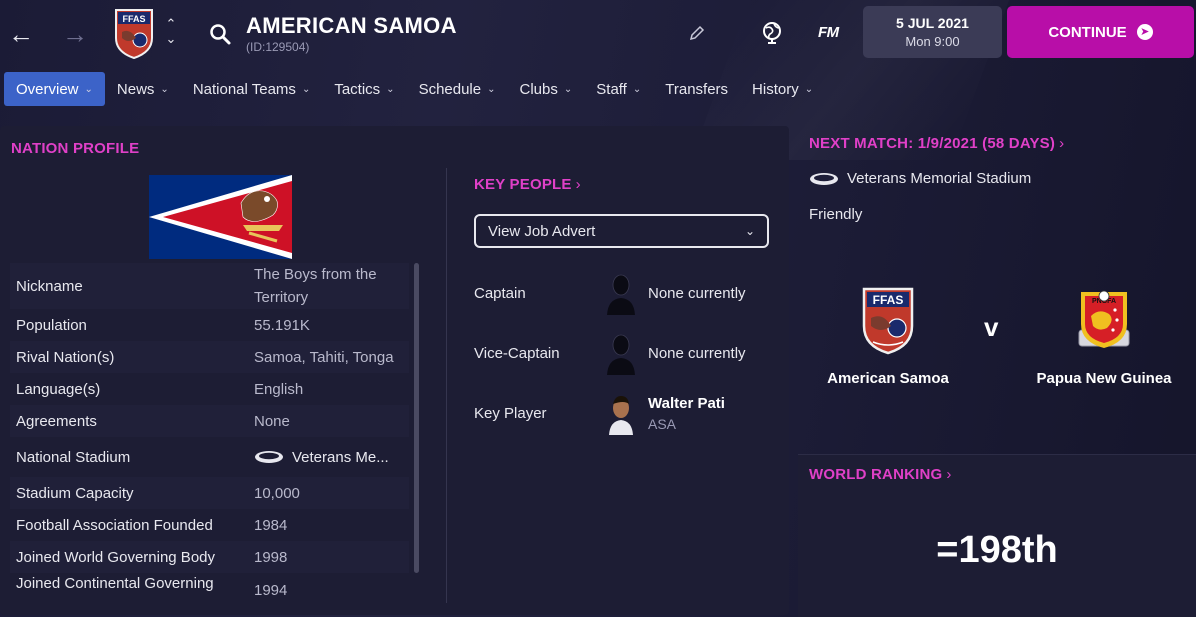  What do you see at coordinates (22, 34) in the screenshot?
I see `back-arrow-icon: ←` at bounding box center [22, 34].